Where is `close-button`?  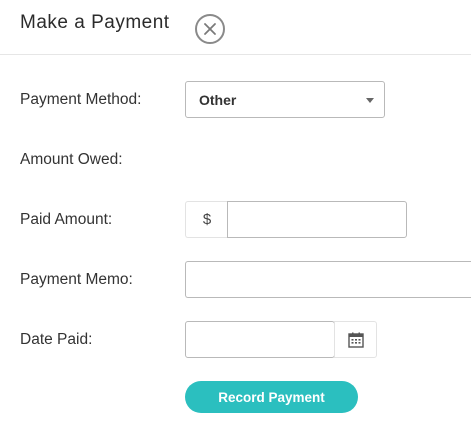
close-button is located at coordinates (210, 29).